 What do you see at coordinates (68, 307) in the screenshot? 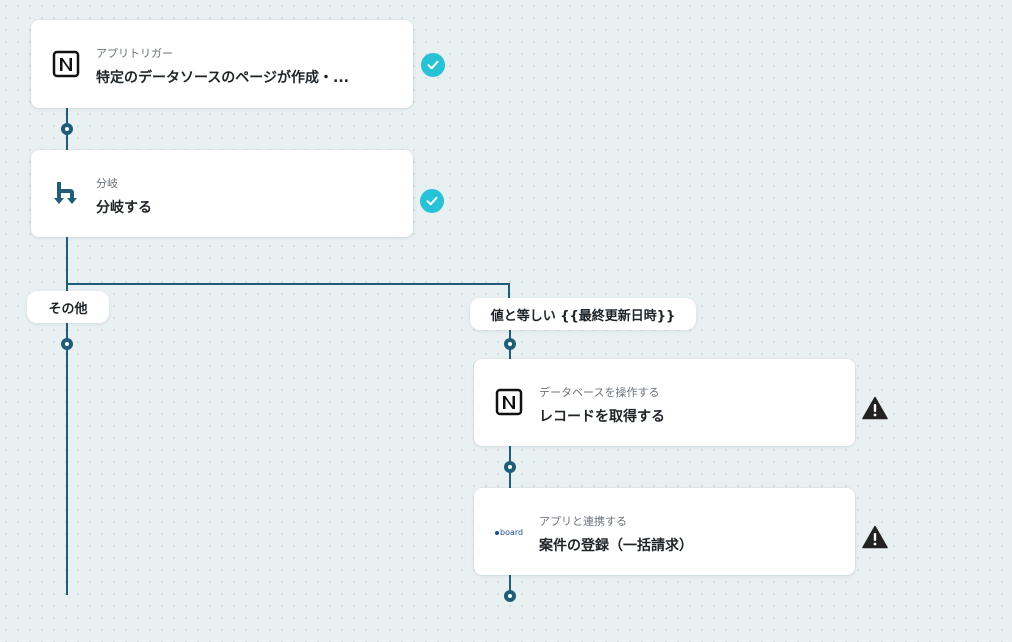
I see `branch-label-other: その他` at bounding box center [68, 307].